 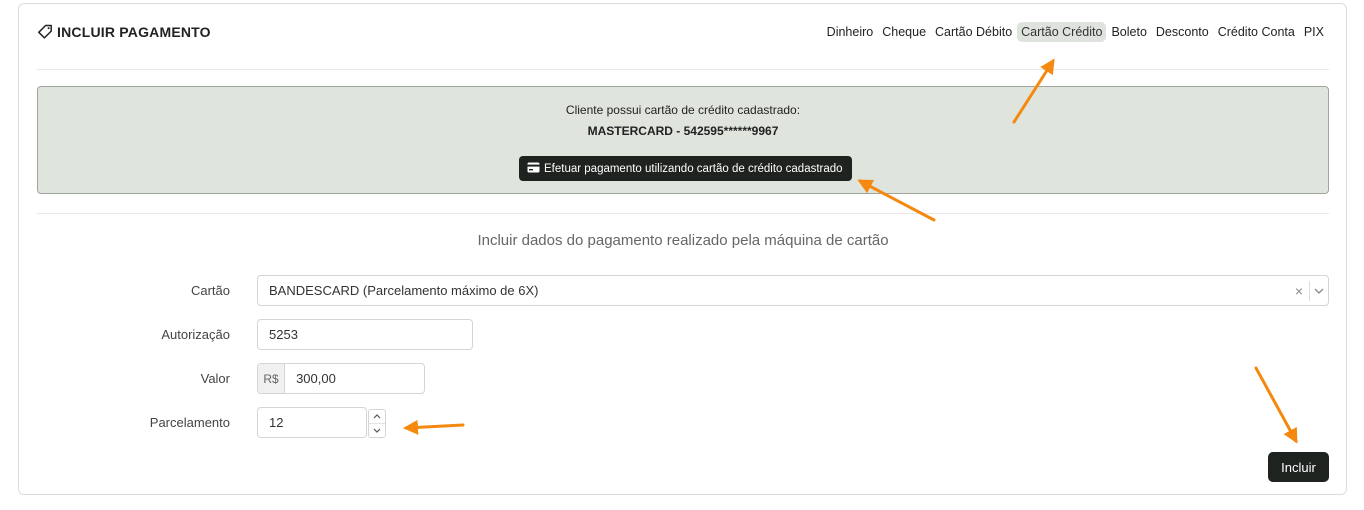 I want to click on autorizacao-label: Autorização, so click(x=195, y=334).